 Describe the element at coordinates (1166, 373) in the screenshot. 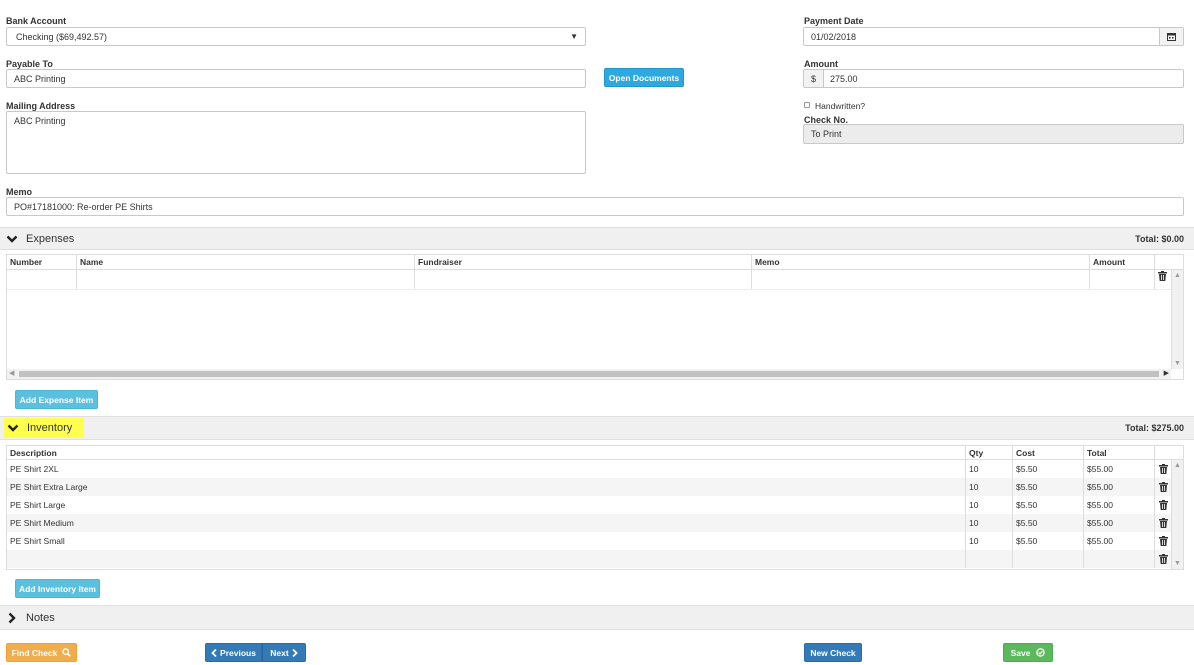

I see `scroll-right-icon: ▶` at that location.